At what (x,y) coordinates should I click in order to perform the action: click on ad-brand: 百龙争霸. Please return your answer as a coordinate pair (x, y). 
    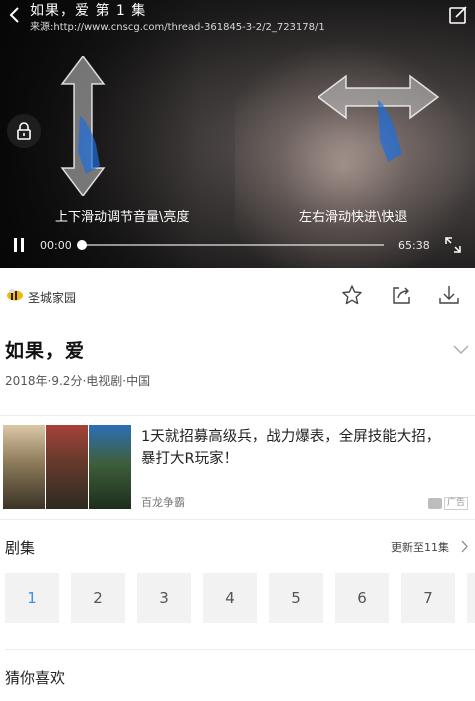
    Looking at the image, I should click on (163, 502).